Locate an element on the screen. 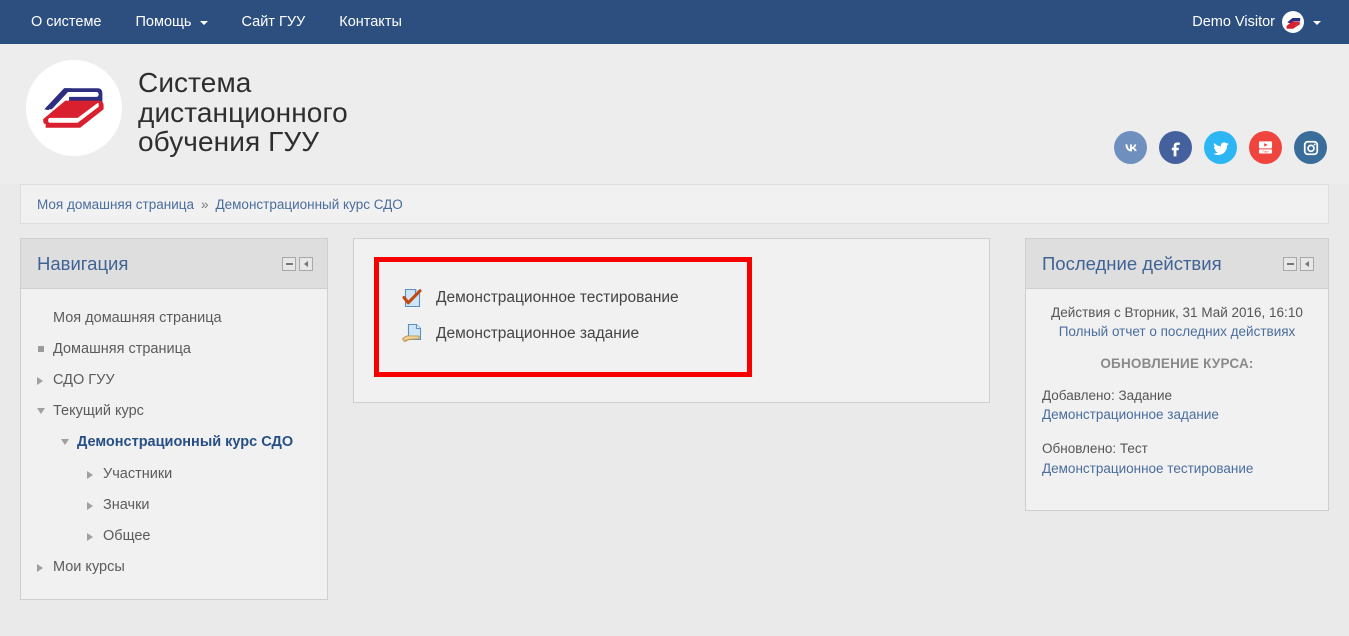 The width and height of the screenshot is (1349, 636). sidebar-item-label: СДО ГУУ is located at coordinates (84, 380).